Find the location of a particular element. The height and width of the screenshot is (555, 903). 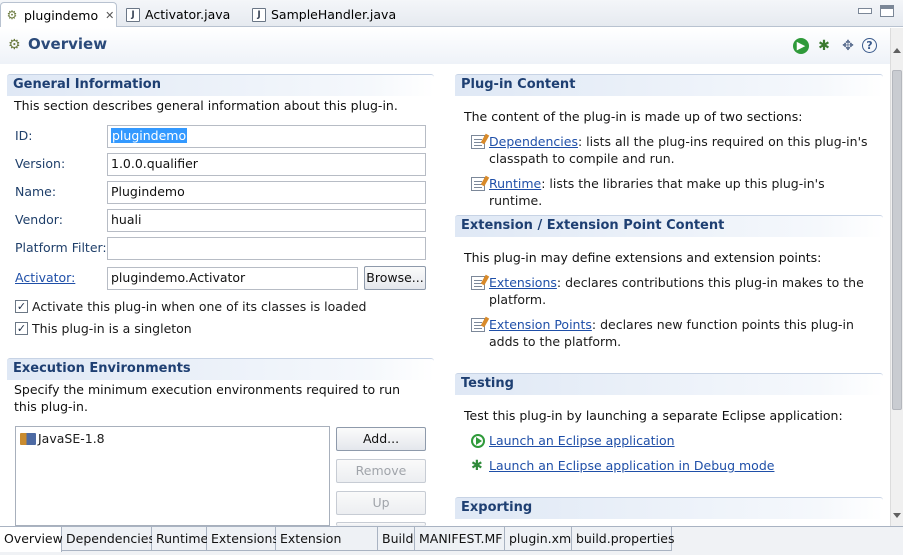

section-title: Exporting is located at coordinates (669, 508).